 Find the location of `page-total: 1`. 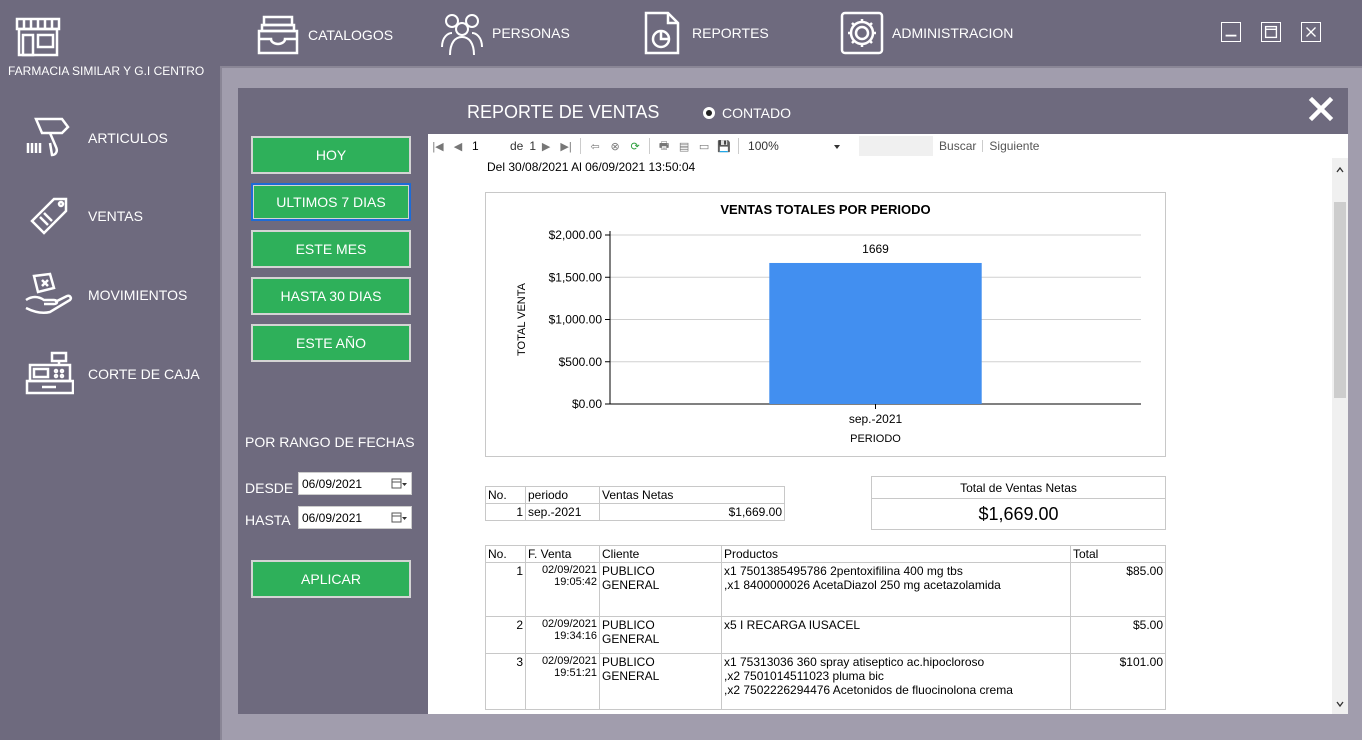

page-total: 1 is located at coordinates (533, 146).